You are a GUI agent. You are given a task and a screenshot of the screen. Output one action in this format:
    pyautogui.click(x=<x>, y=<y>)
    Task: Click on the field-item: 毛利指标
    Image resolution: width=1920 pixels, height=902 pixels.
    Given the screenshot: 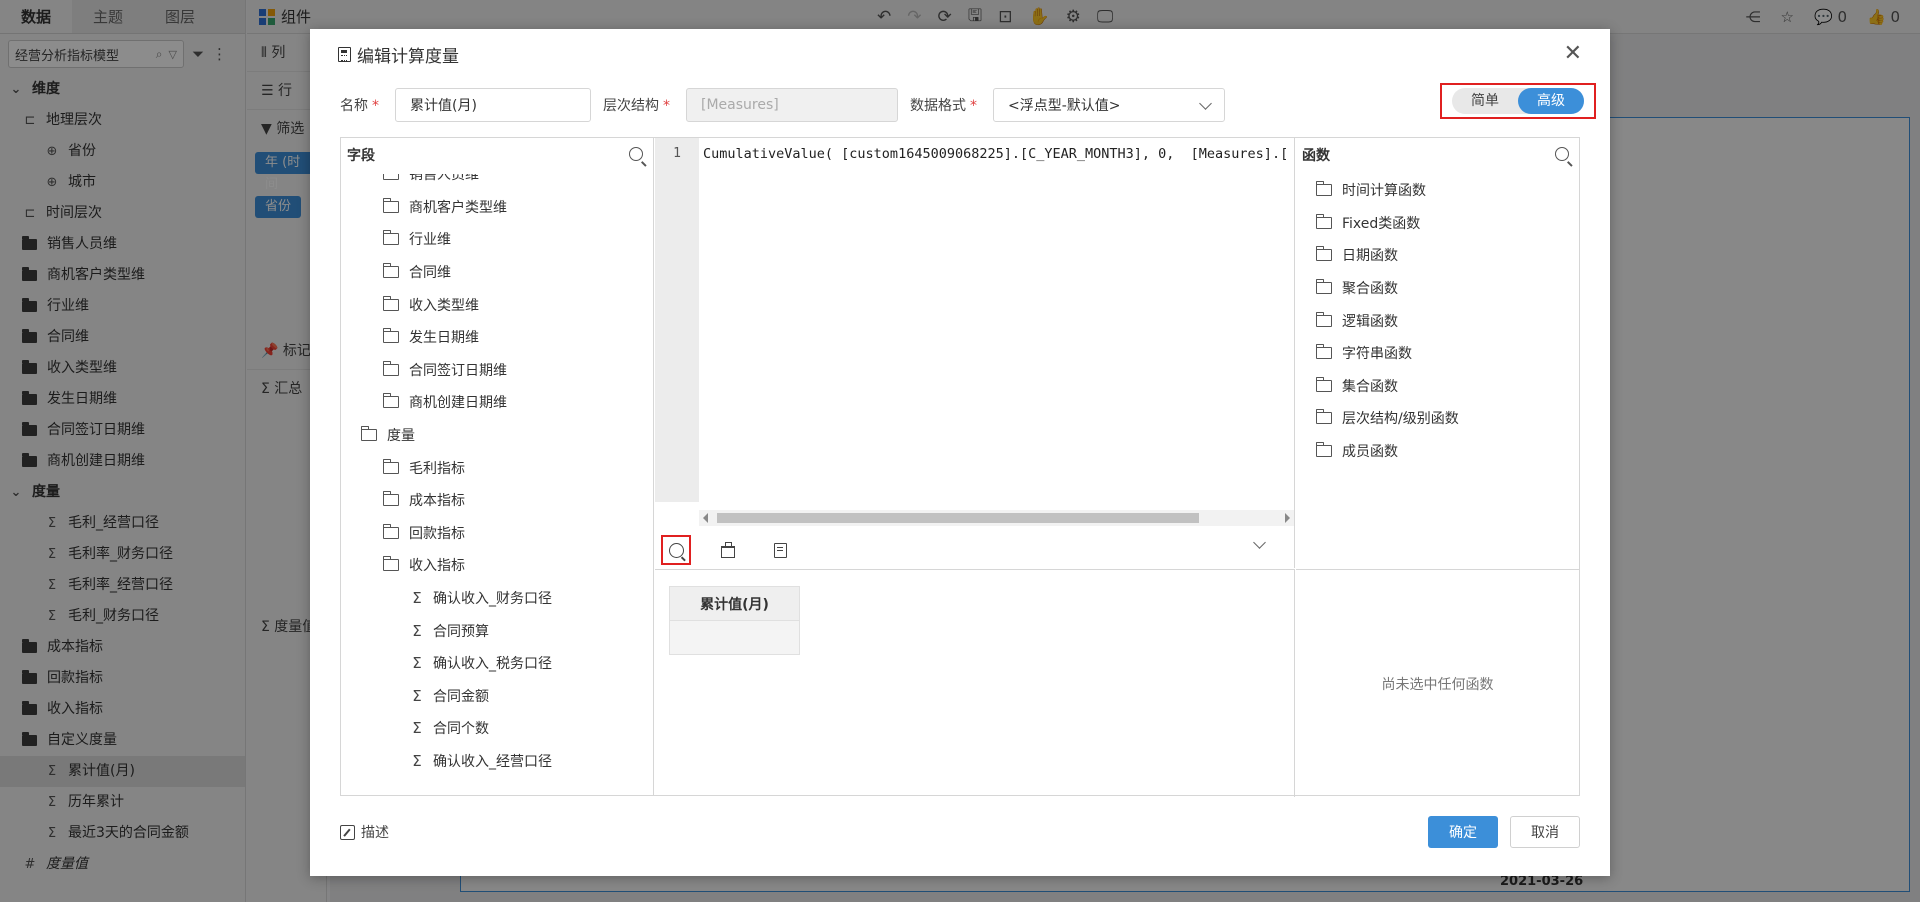 What is the action you would take?
    pyautogui.click(x=497, y=467)
    